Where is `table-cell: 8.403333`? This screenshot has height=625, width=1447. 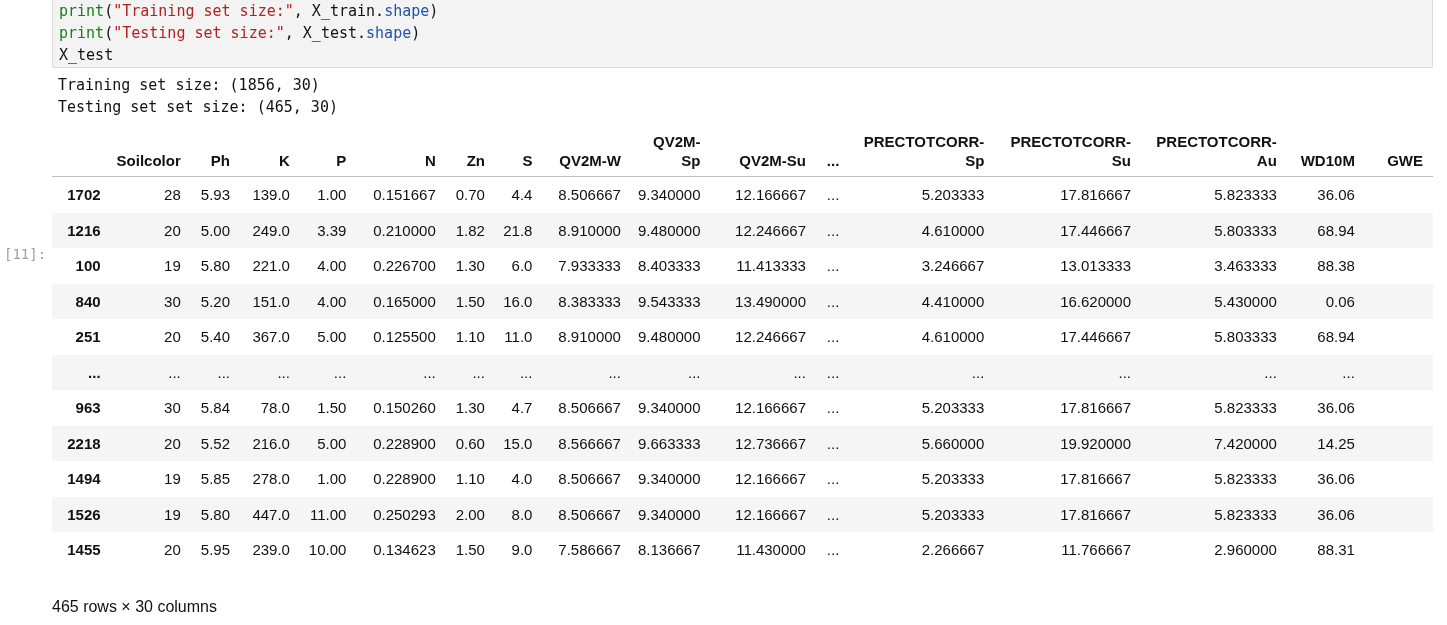
table-cell: 8.403333 is located at coordinates (670, 266).